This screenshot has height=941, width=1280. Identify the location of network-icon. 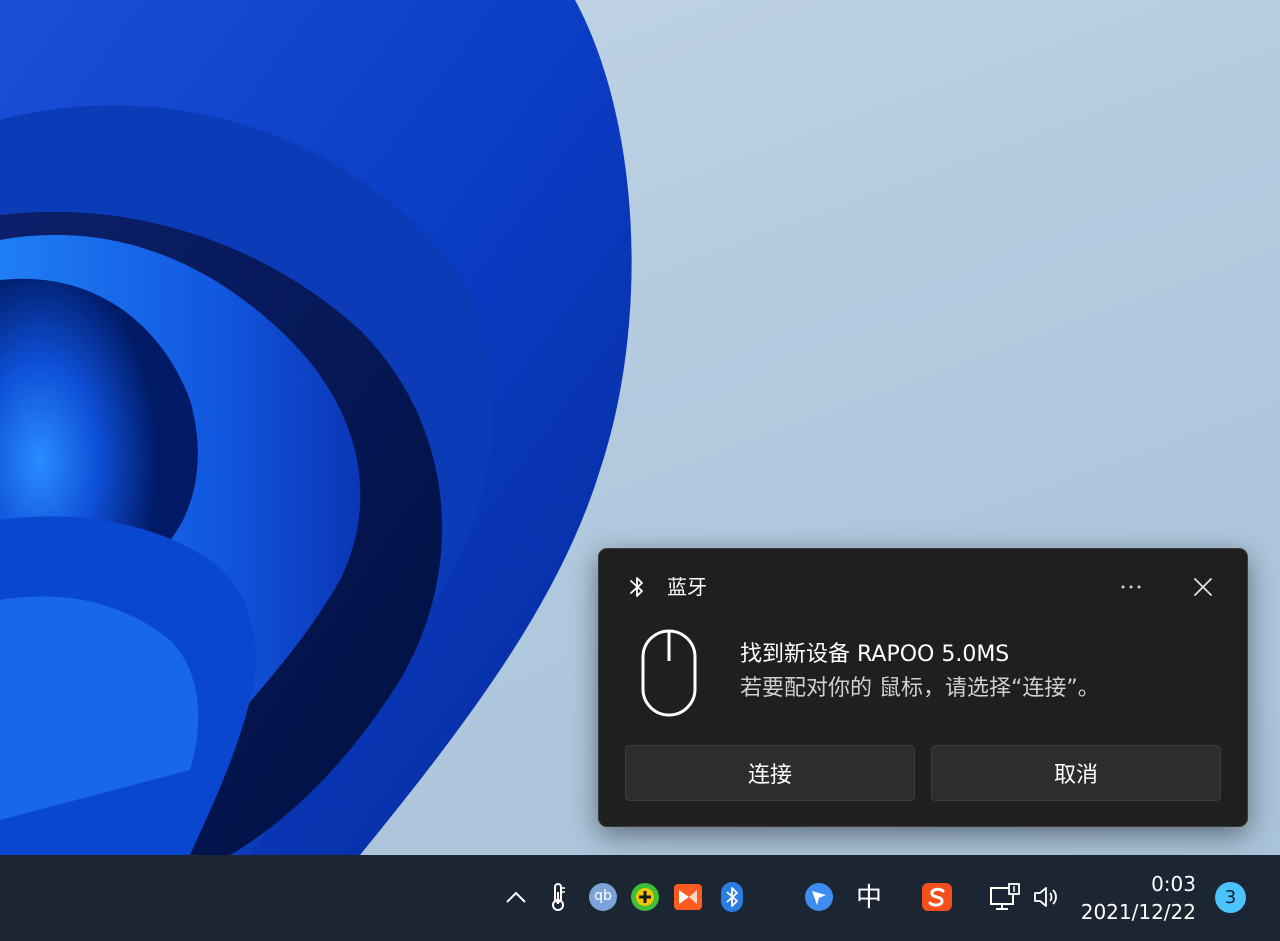
(1005, 896).